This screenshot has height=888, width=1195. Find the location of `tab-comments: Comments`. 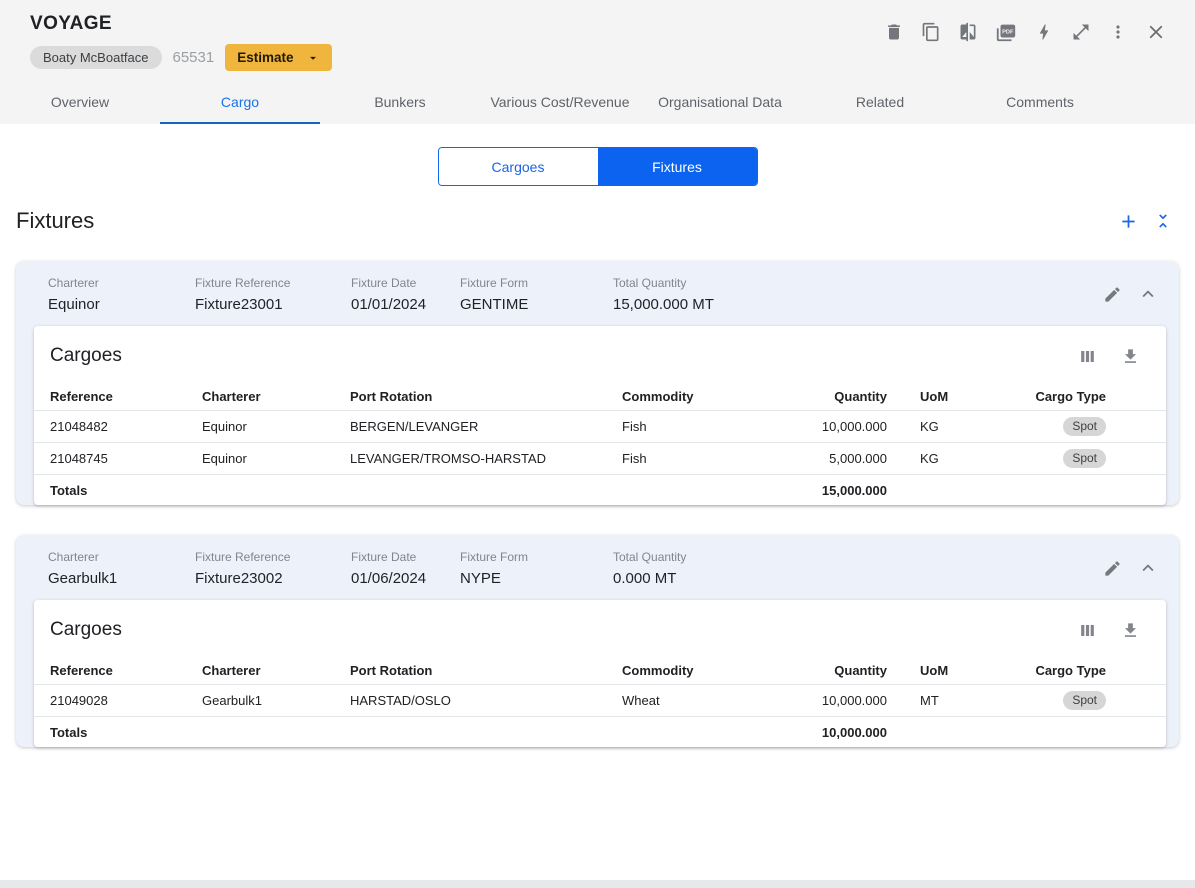

tab-comments: Comments is located at coordinates (1040, 101).